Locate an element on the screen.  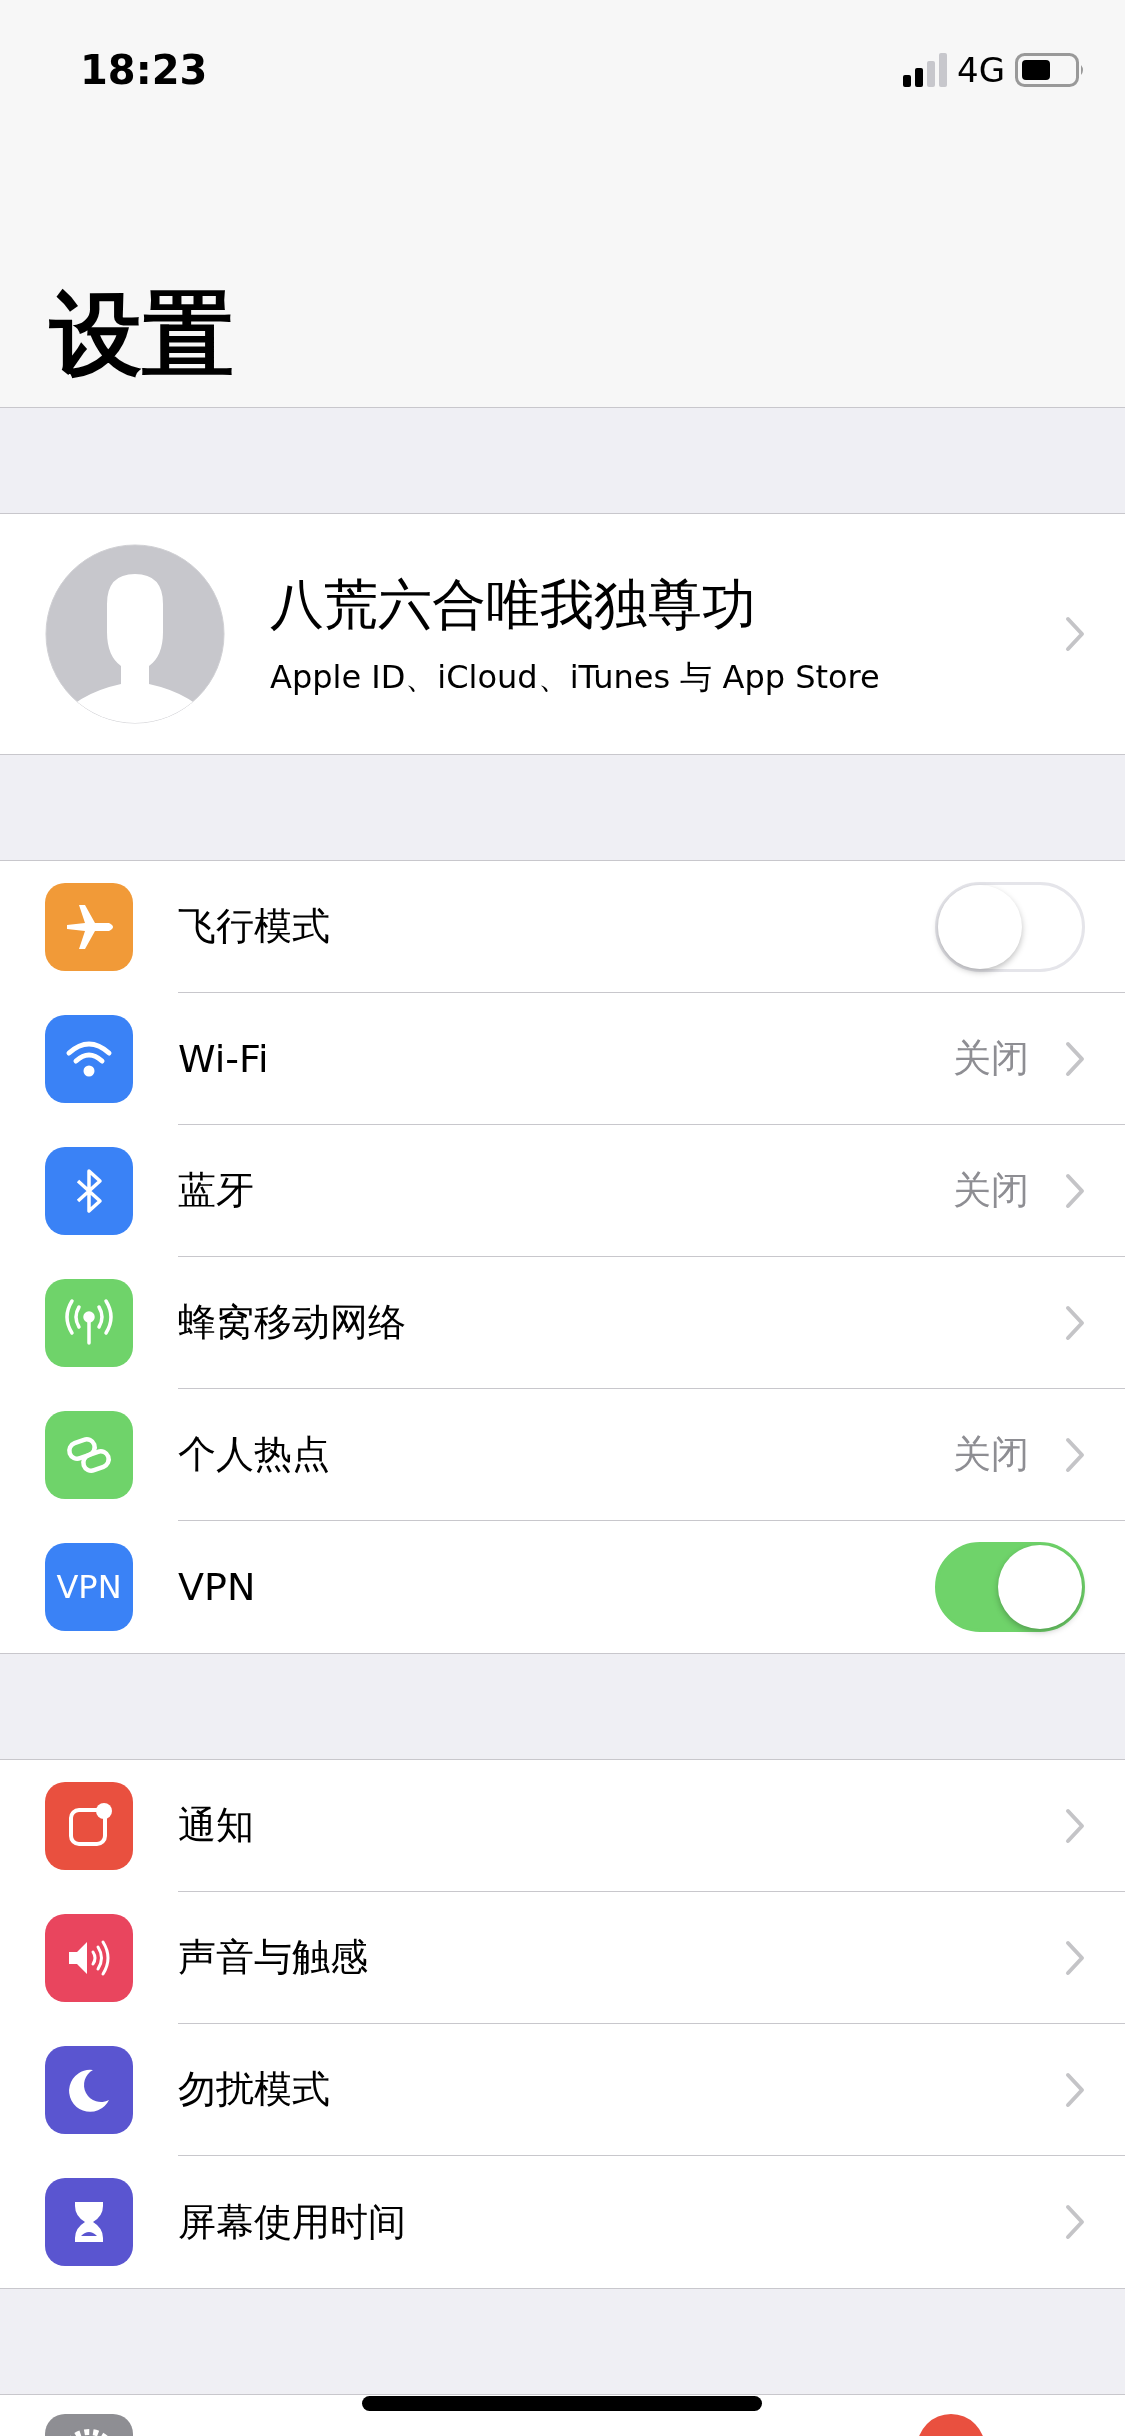
status-time: 18:23 is located at coordinates (144, 70).